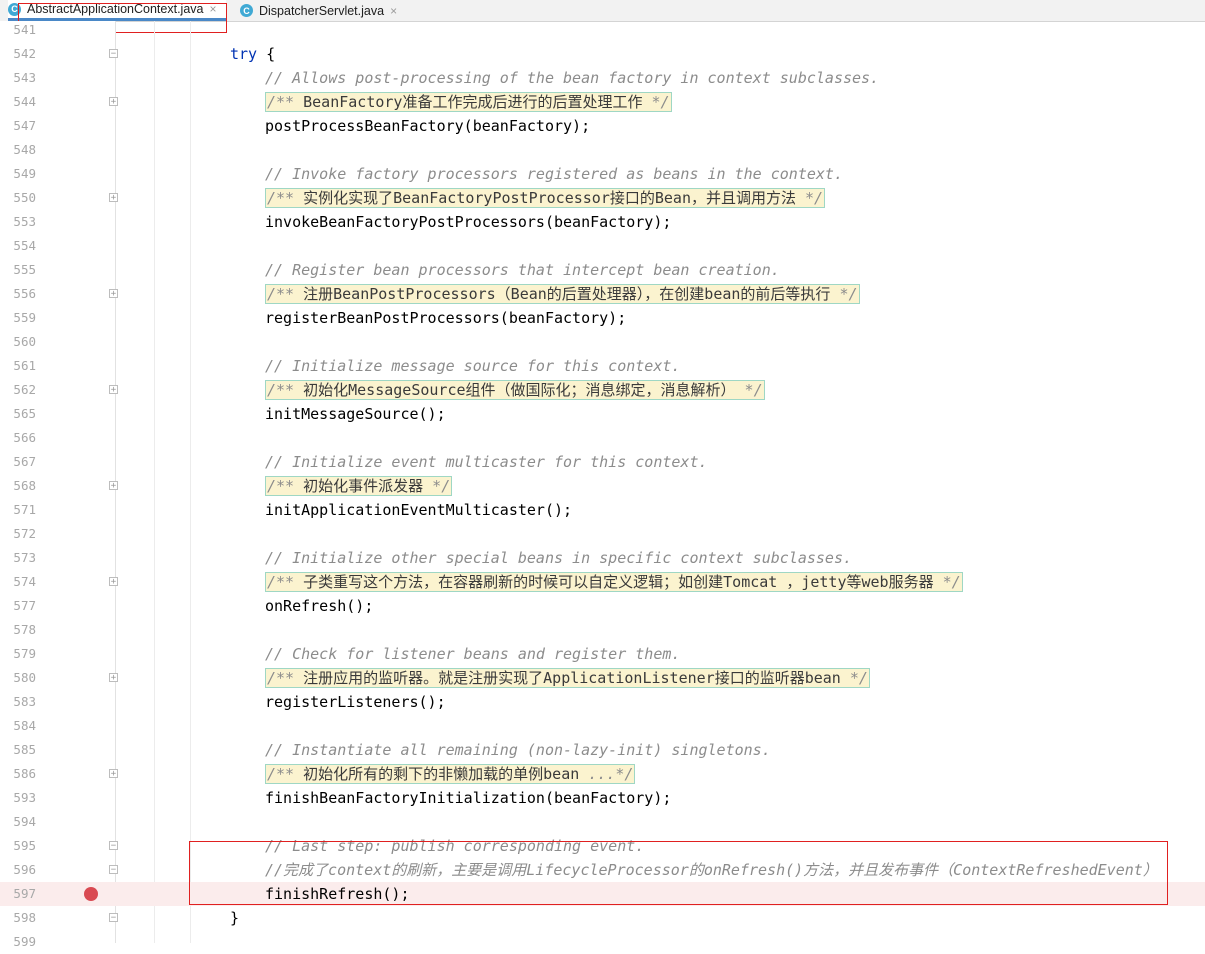 The width and height of the screenshot is (1205, 954). I want to click on line-number: 556, so click(18, 293).